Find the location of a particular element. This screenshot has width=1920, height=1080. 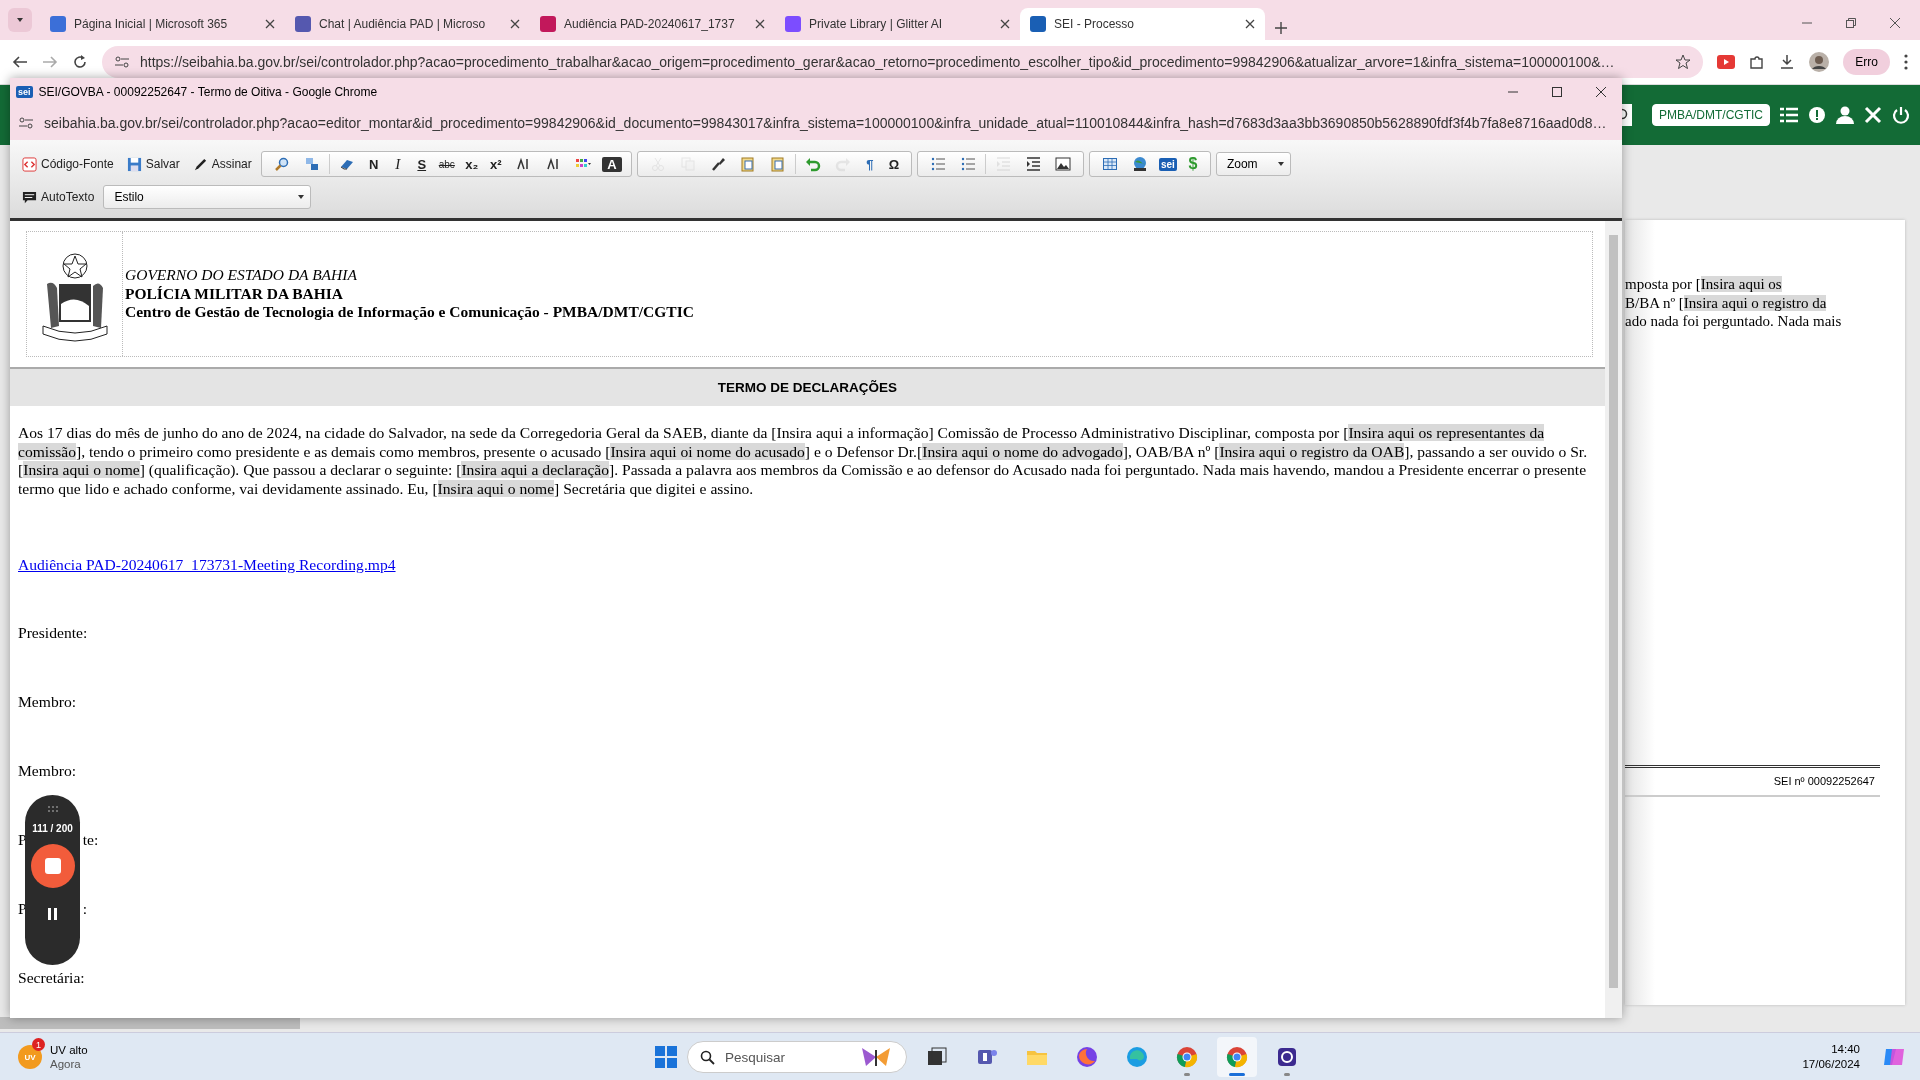

dropdown: Zoom is located at coordinates (1253, 164).